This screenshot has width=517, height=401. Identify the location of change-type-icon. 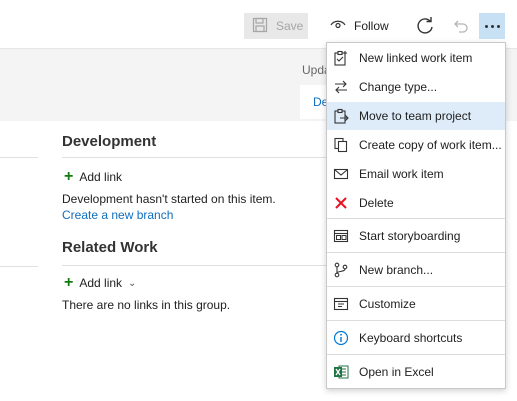
(341, 87).